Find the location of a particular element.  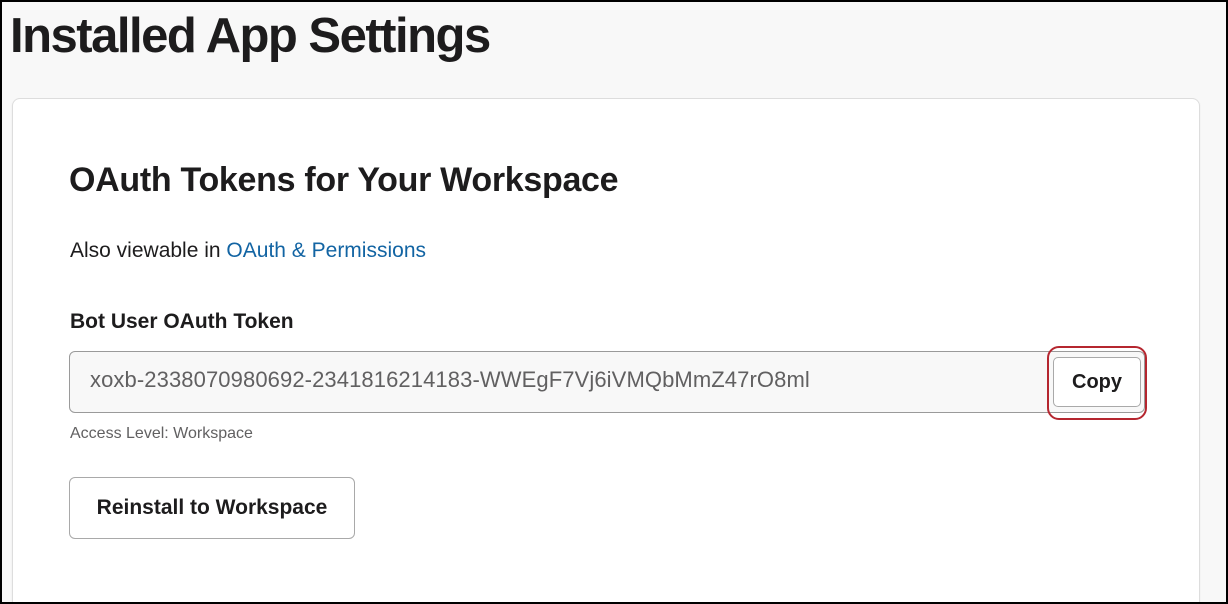

page-title: Installed App Settings is located at coordinates (250, 36).